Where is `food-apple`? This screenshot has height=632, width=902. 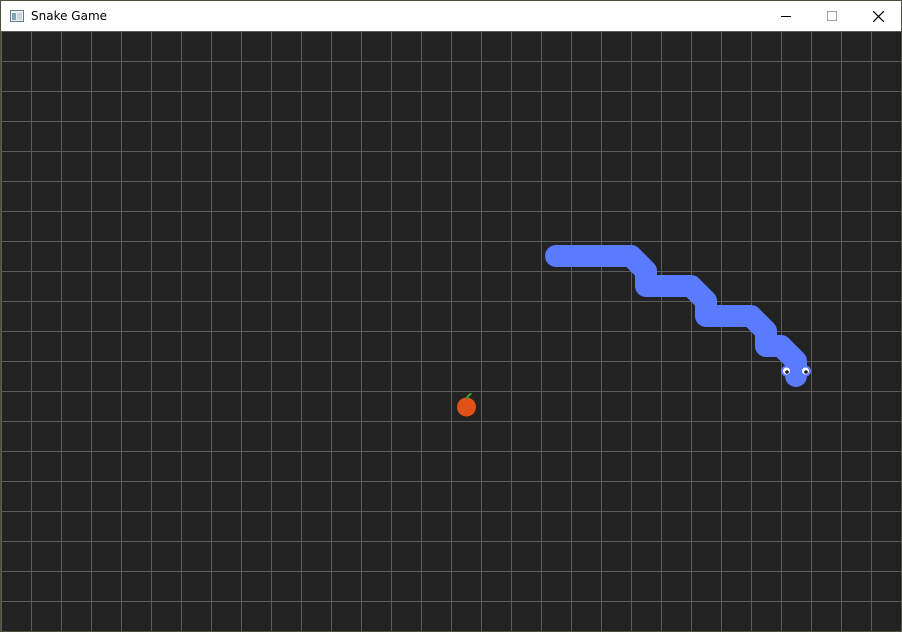 food-apple is located at coordinates (466, 404).